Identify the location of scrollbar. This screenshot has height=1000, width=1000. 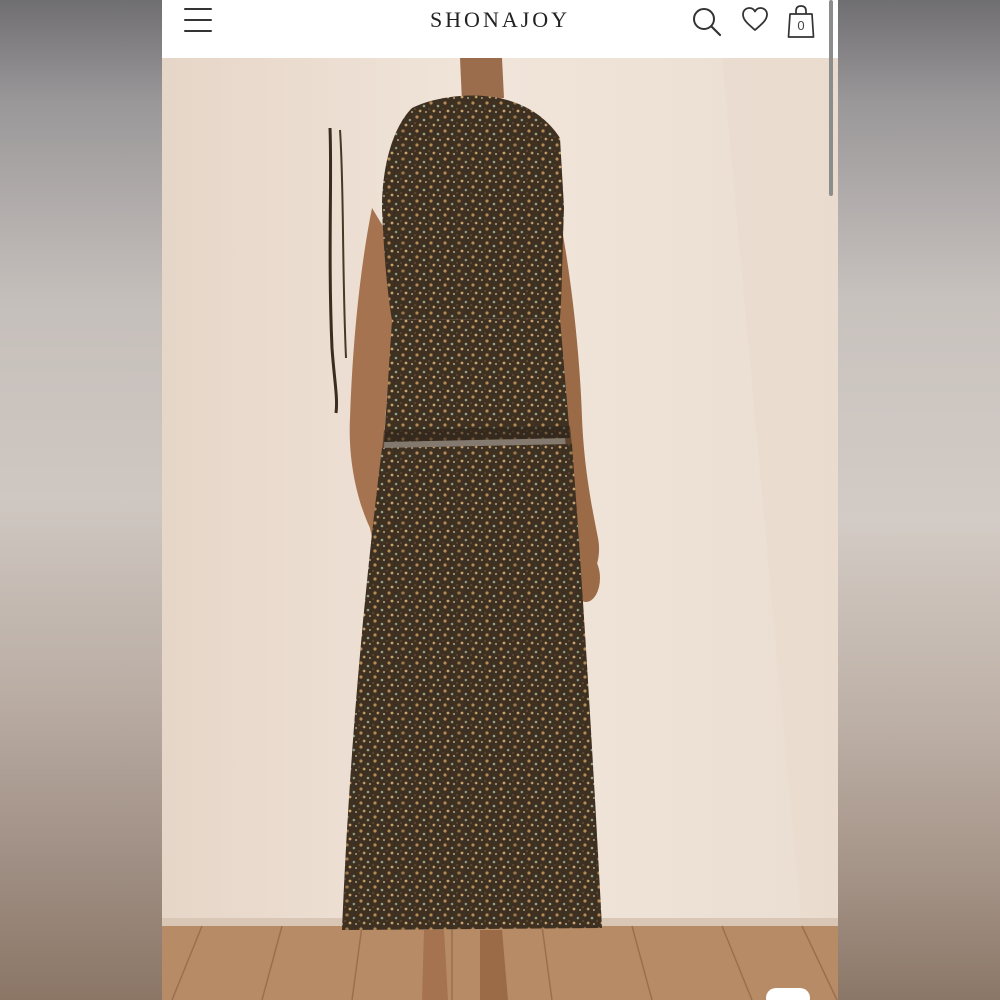
(831, 98).